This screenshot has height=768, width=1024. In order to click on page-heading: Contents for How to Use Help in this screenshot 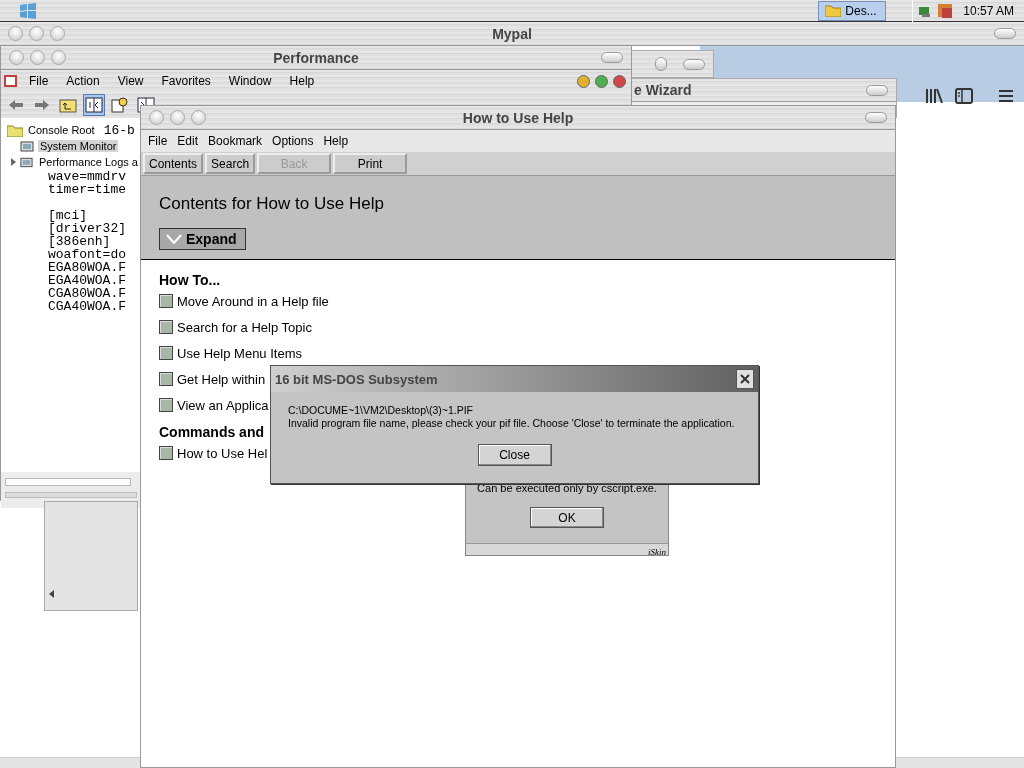, I will do `click(272, 204)`.